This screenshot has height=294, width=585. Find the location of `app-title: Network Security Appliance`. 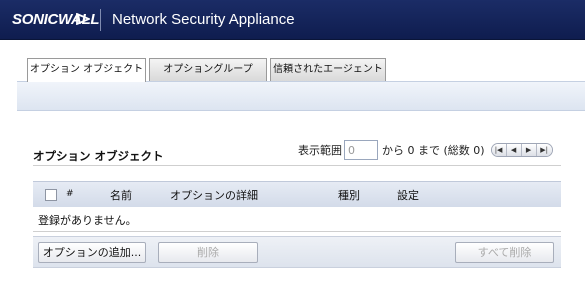

app-title: Network Security Appliance is located at coordinates (203, 19).